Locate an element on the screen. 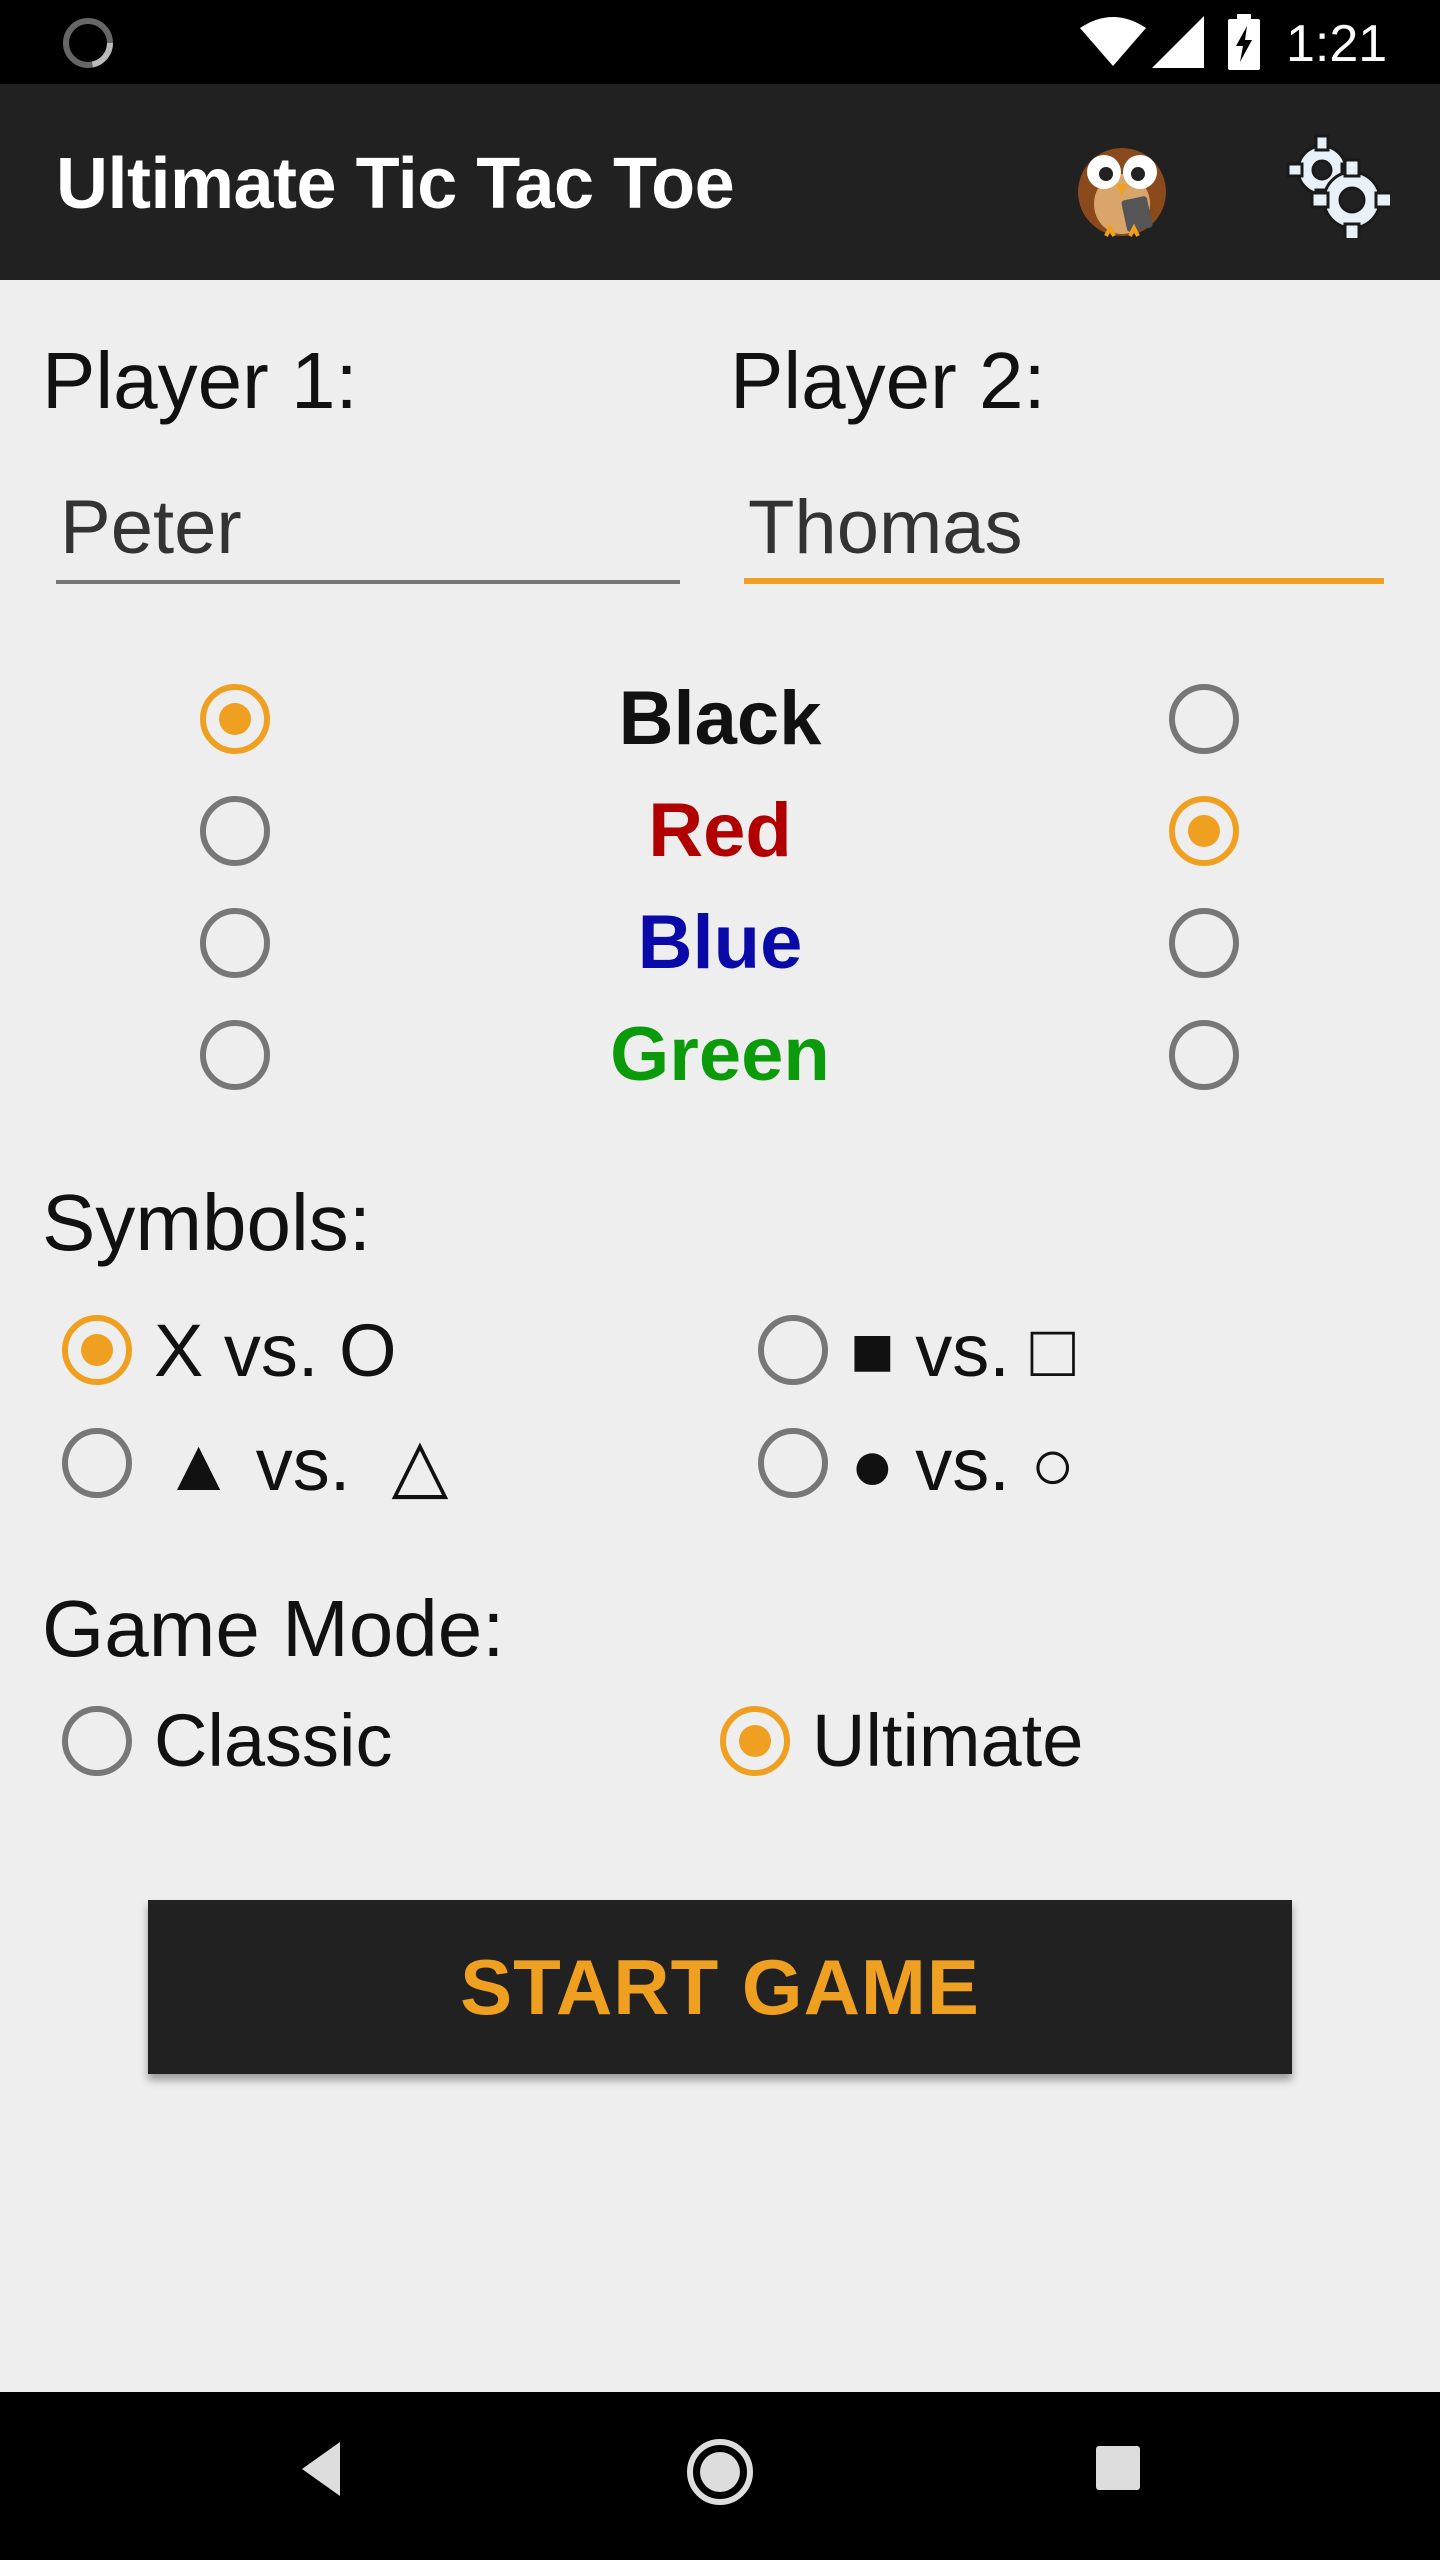  home-icon is located at coordinates (720, 2472).